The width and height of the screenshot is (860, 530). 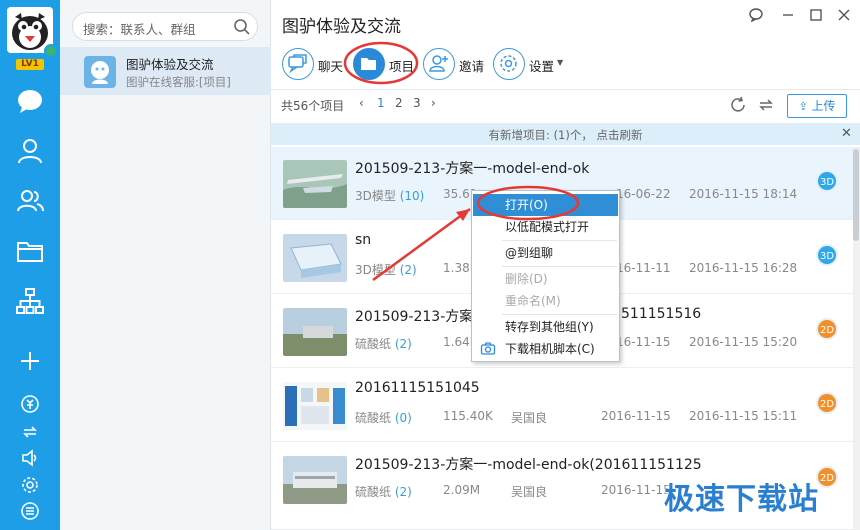 What do you see at coordinates (30, 64) in the screenshot?
I see `level-badge: LV1` at bounding box center [30, 64].